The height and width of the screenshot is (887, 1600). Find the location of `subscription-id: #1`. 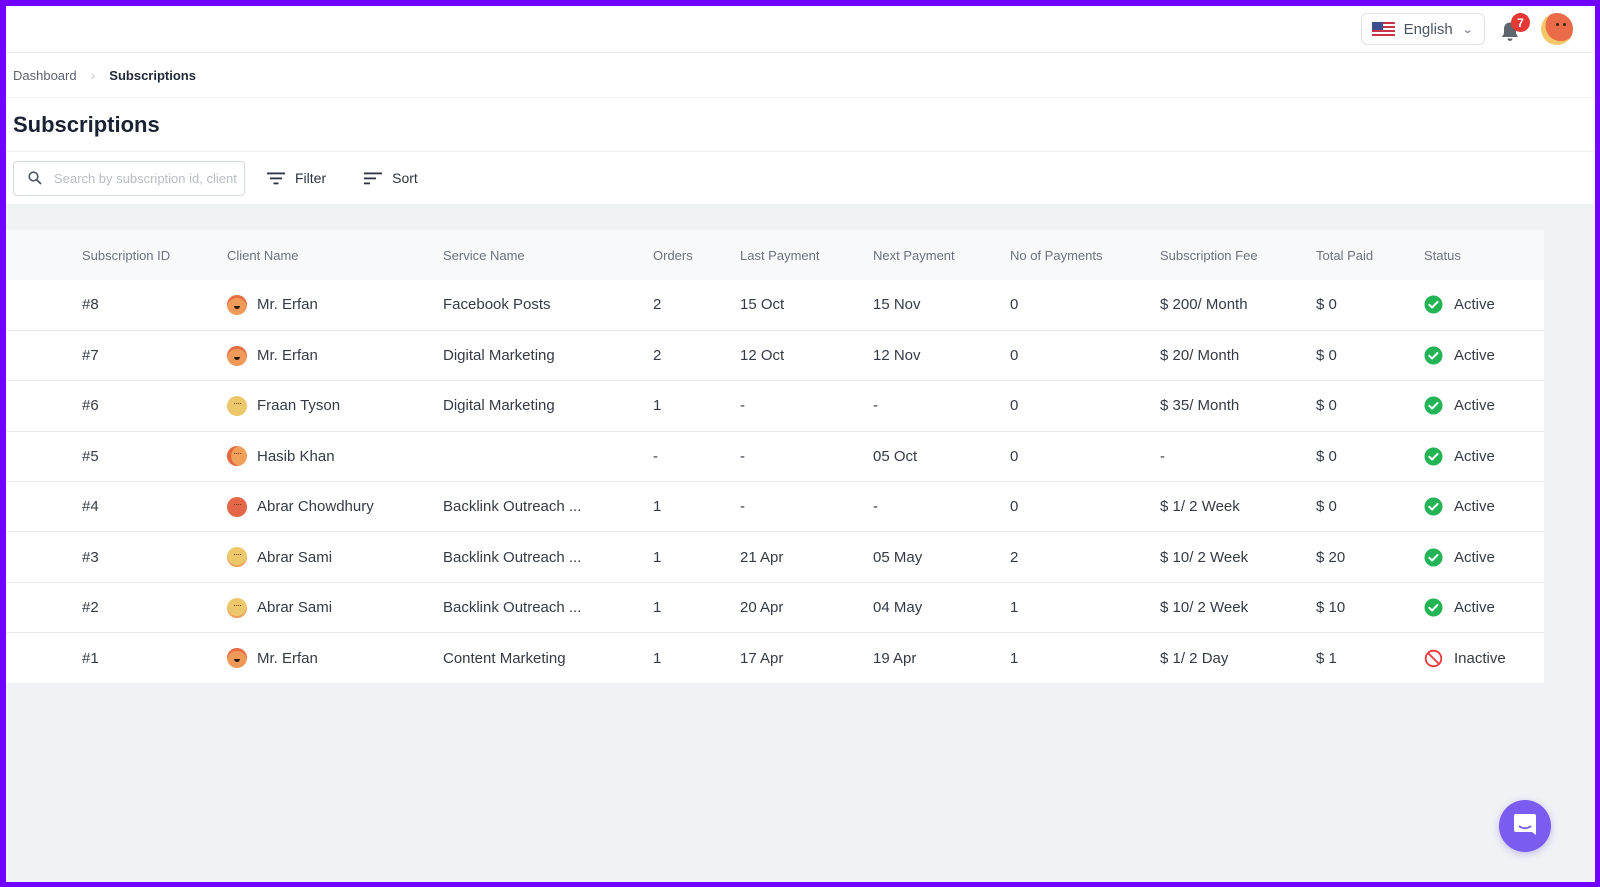

subscription-id: #1 is located at coordinates (116, 658).